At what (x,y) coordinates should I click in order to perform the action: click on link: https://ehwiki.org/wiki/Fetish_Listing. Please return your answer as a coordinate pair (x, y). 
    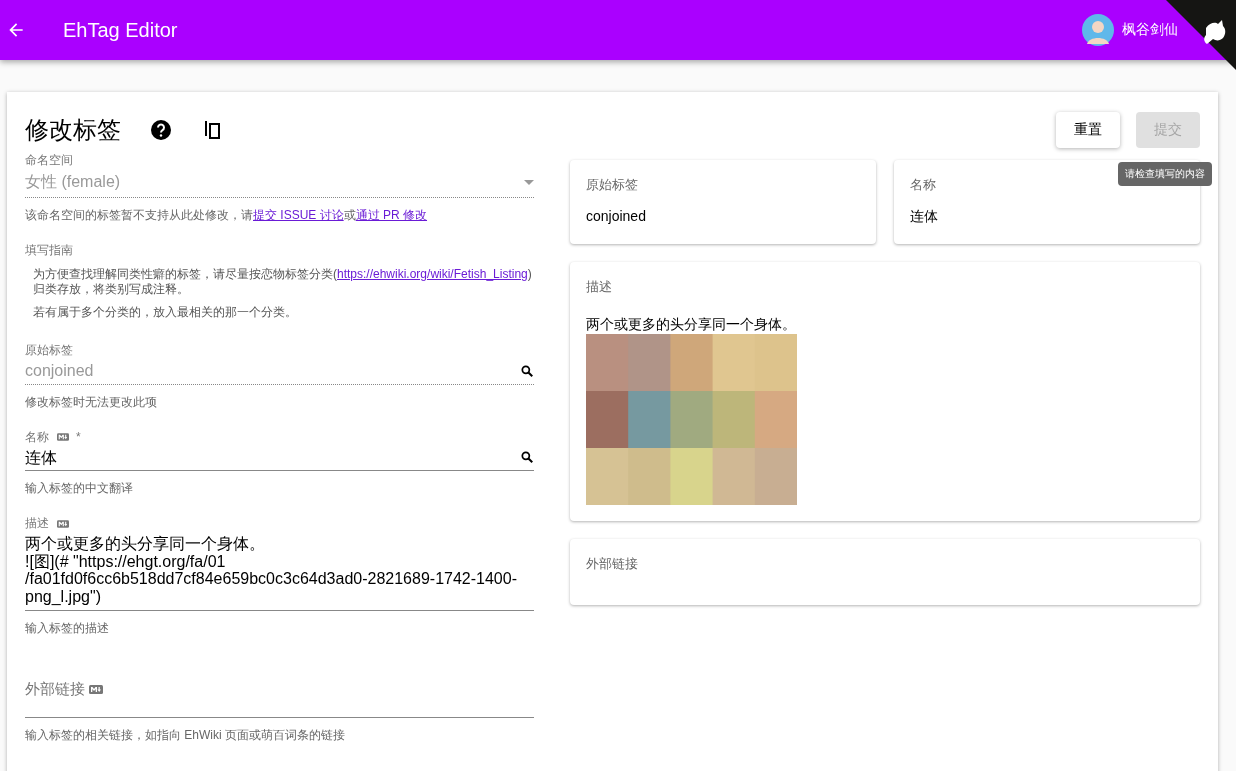
    Looking at the image, I should click on (432, 274).